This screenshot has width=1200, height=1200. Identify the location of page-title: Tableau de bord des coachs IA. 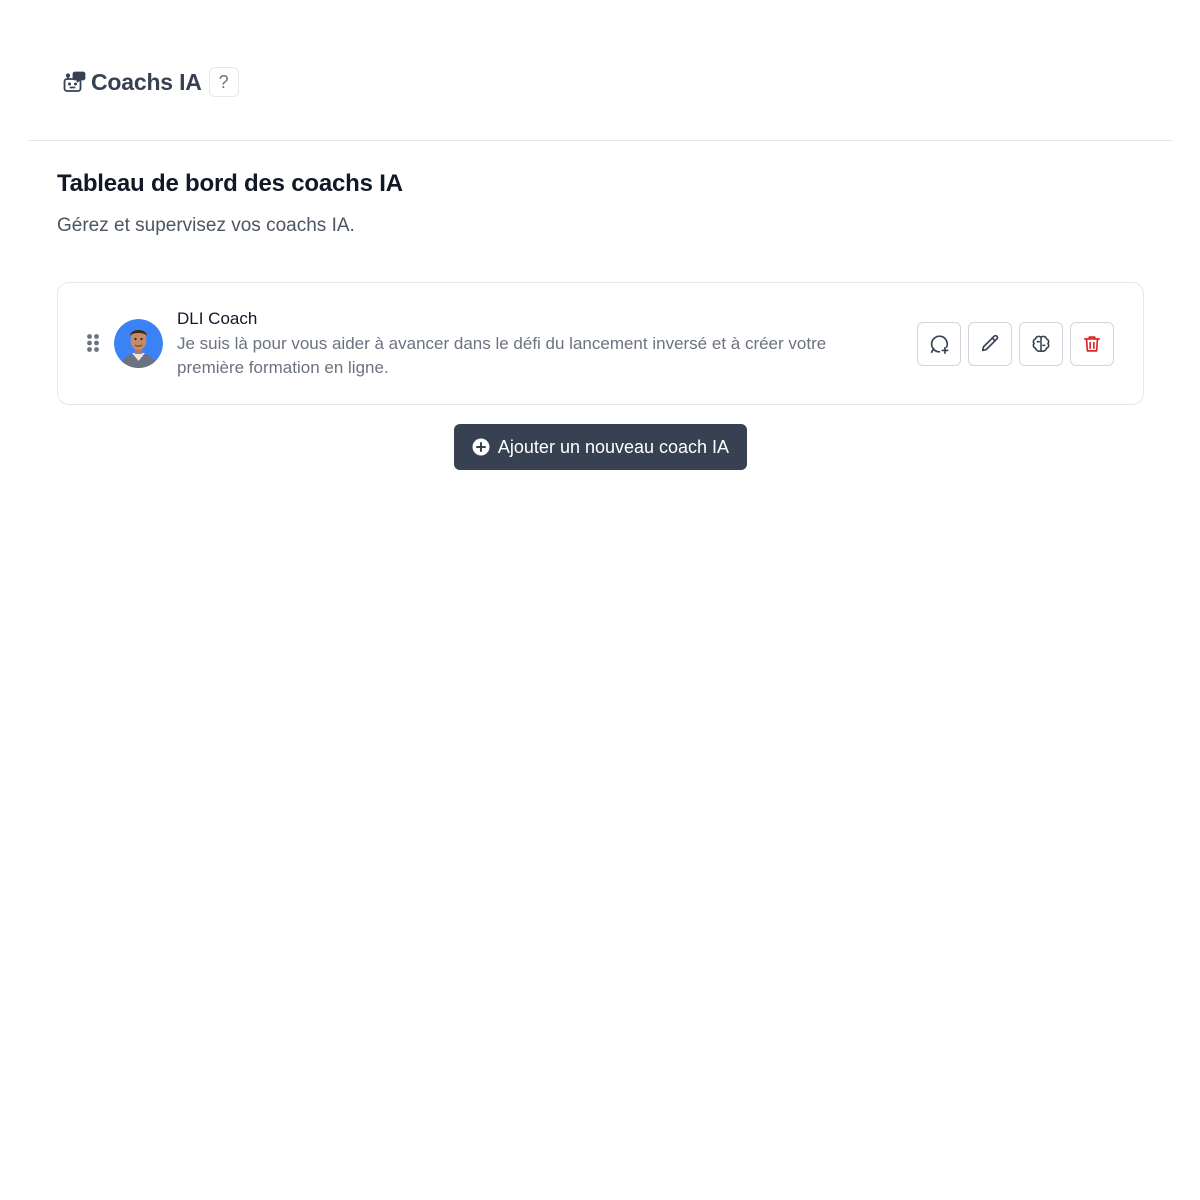
(230, 183).